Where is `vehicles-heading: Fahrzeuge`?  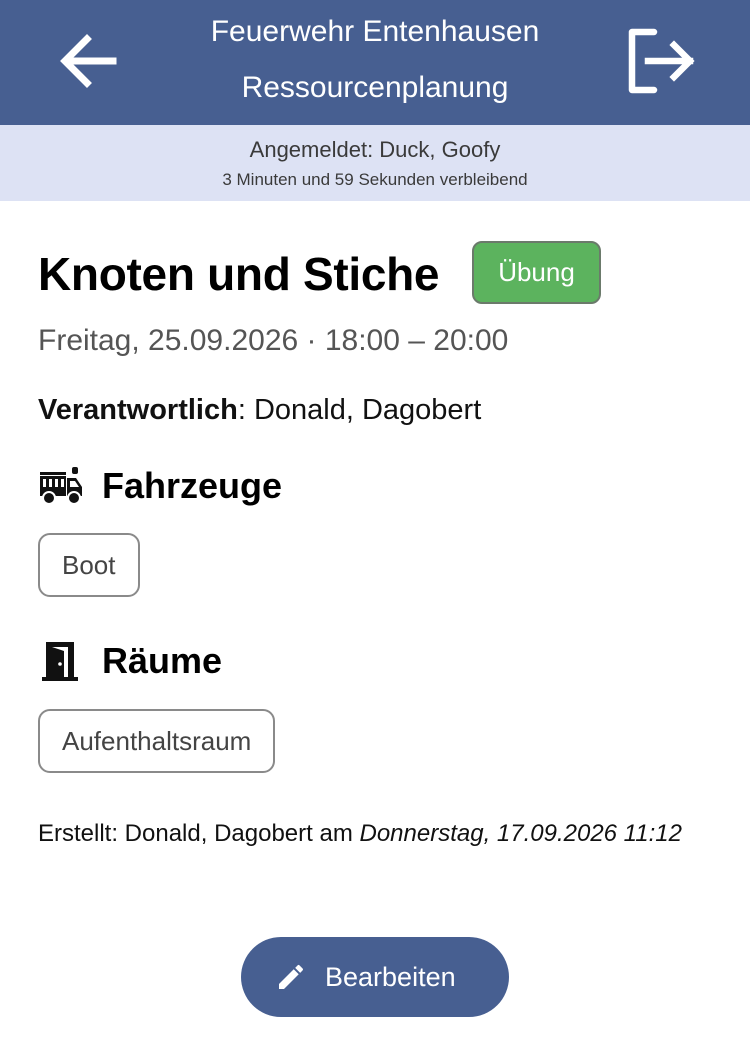
vehicles-heading: Fahrzeuge is located at coordinates (192, 485).